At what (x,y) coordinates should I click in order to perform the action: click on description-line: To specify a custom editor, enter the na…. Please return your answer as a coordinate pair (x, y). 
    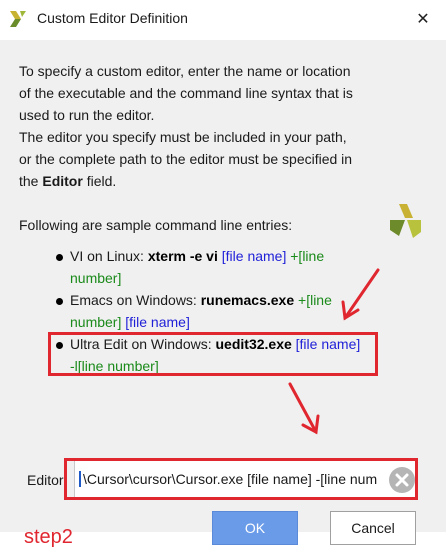
    Looking at the image, I should click on (185, 71).